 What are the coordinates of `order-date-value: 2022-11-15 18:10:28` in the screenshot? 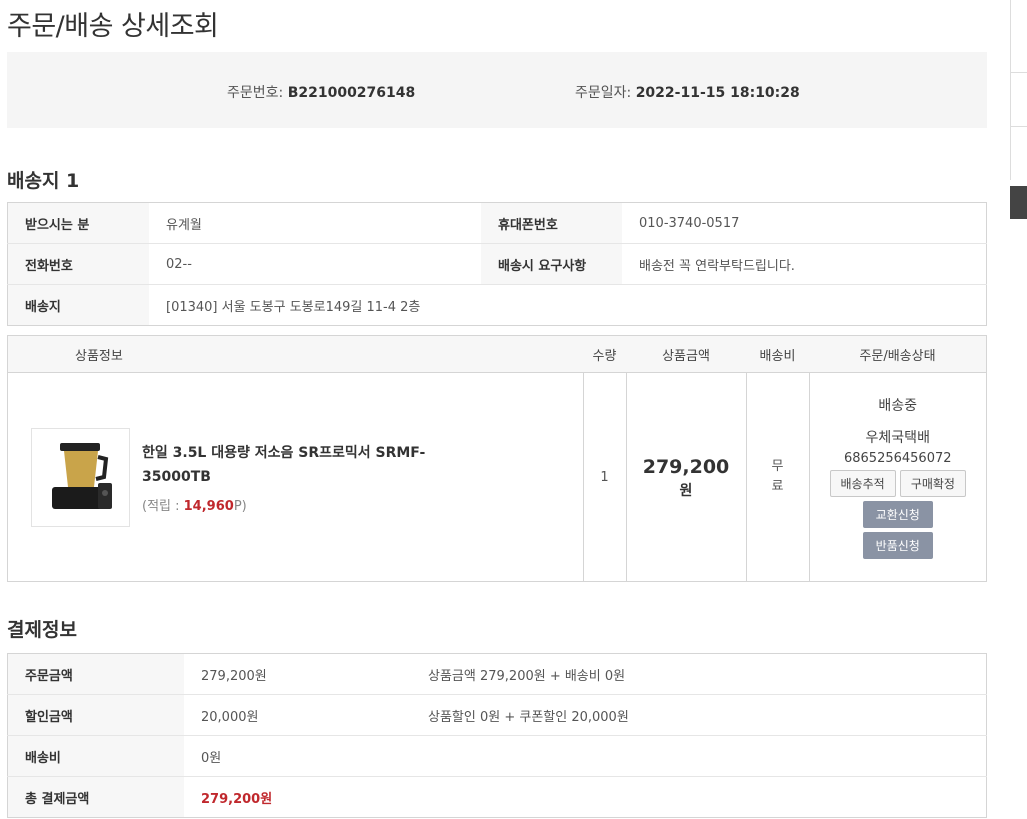 It's located at (717, 93).